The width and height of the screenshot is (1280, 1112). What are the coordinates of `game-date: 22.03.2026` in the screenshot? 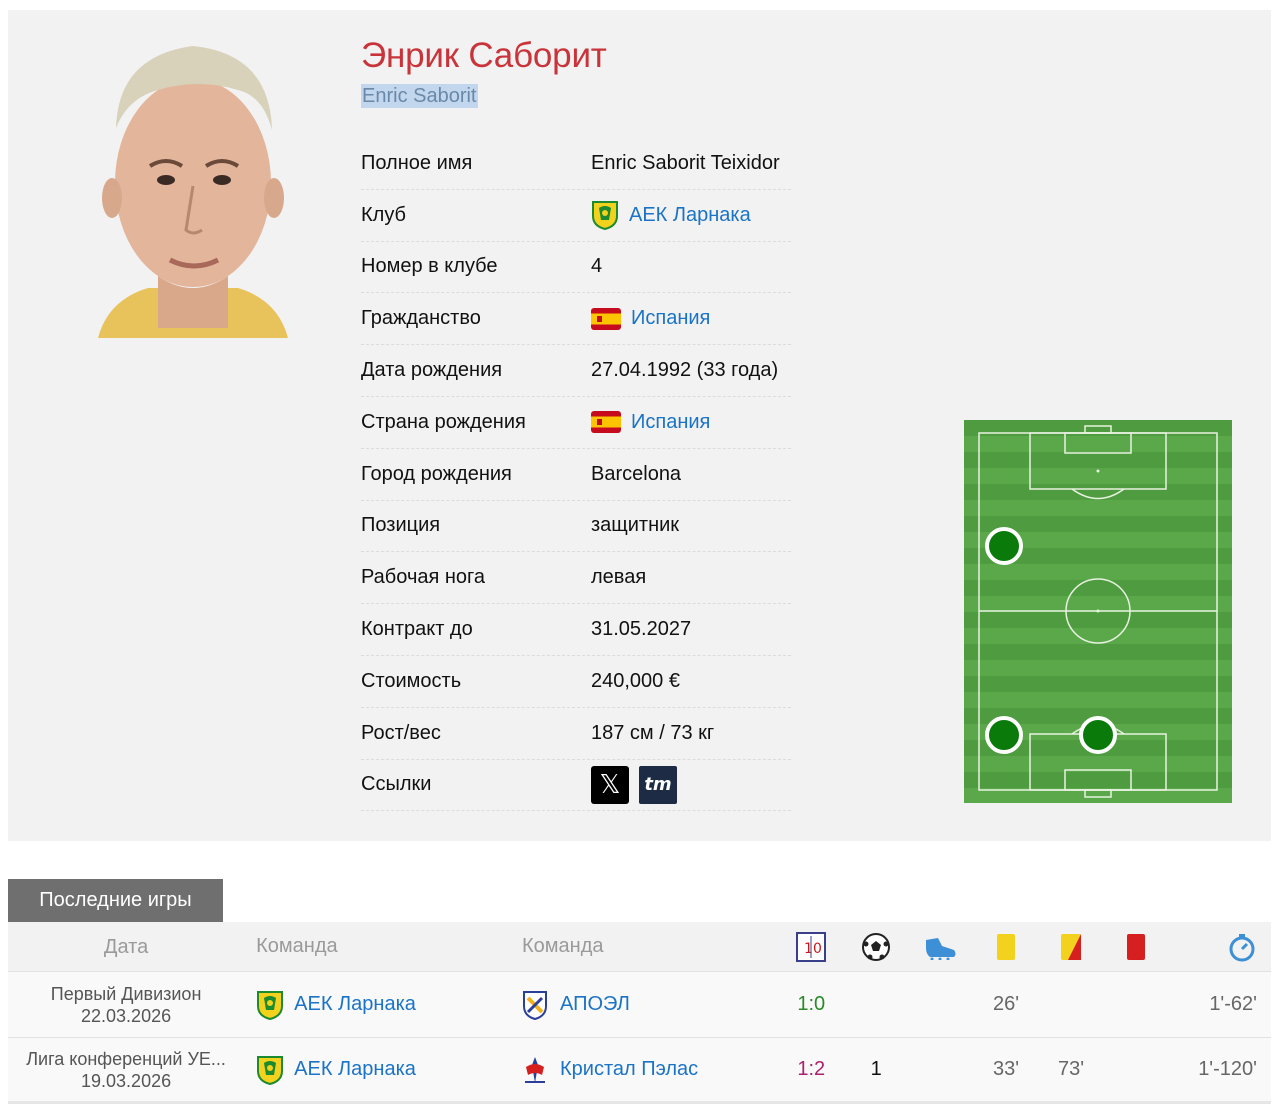 It's located at (126, 1015).